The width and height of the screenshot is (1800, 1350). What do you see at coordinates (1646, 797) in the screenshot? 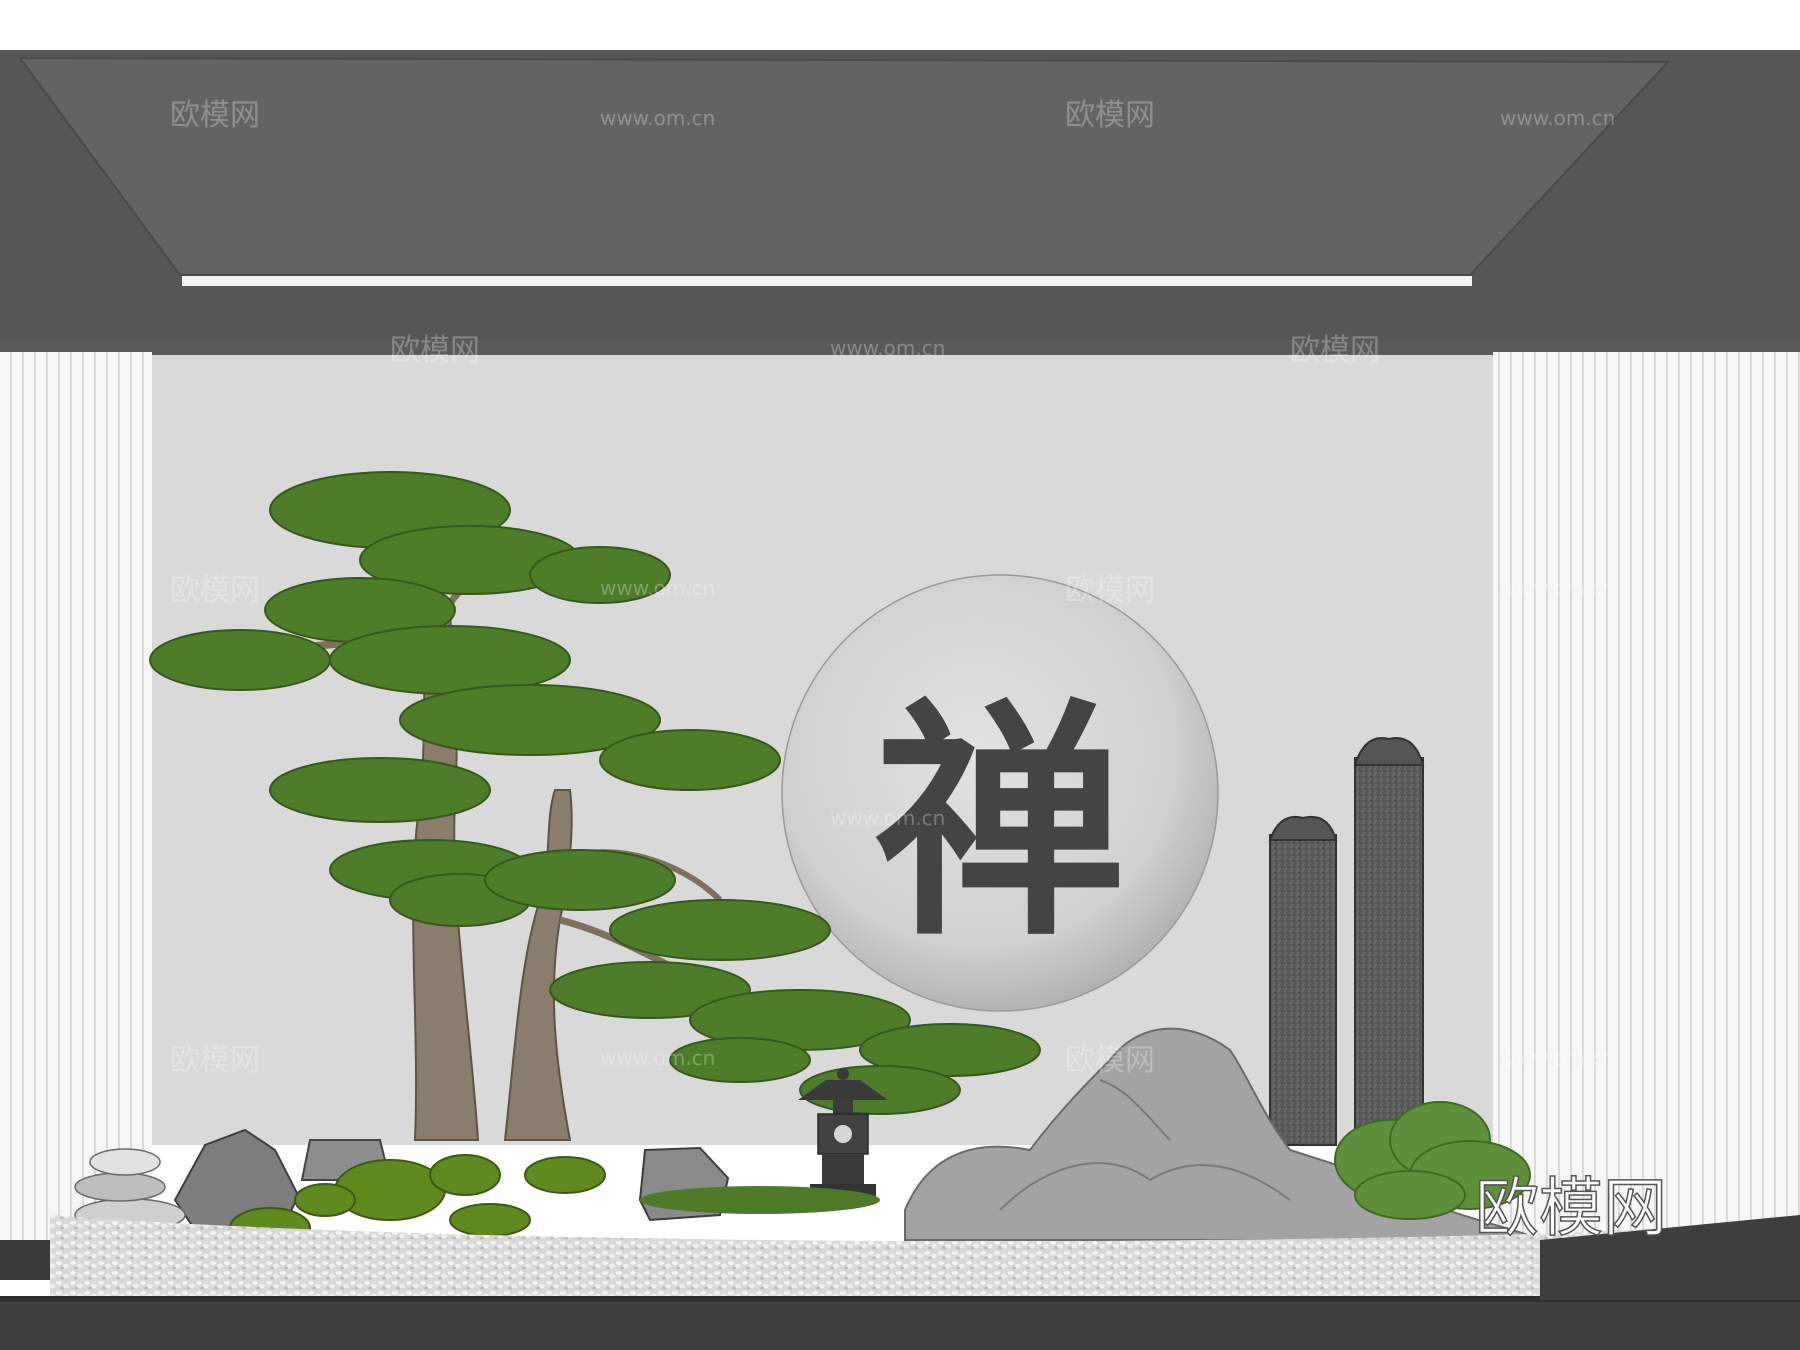
I see `right-slat-panel` at bounding box center [1646, 797].